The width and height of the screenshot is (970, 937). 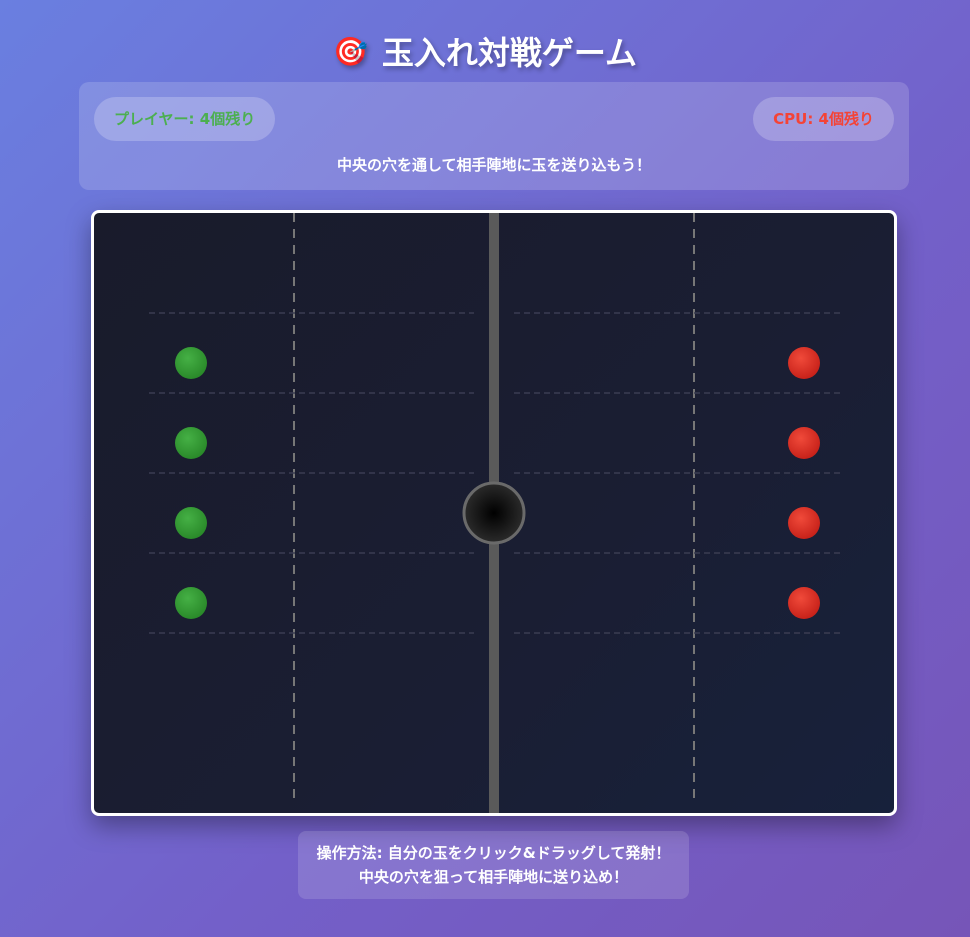 What do you see at coordinates (823, 119) in the screenshot?
I see `cpu-score-badge: CPU: 4個残り` at bounding box center [823, 119].